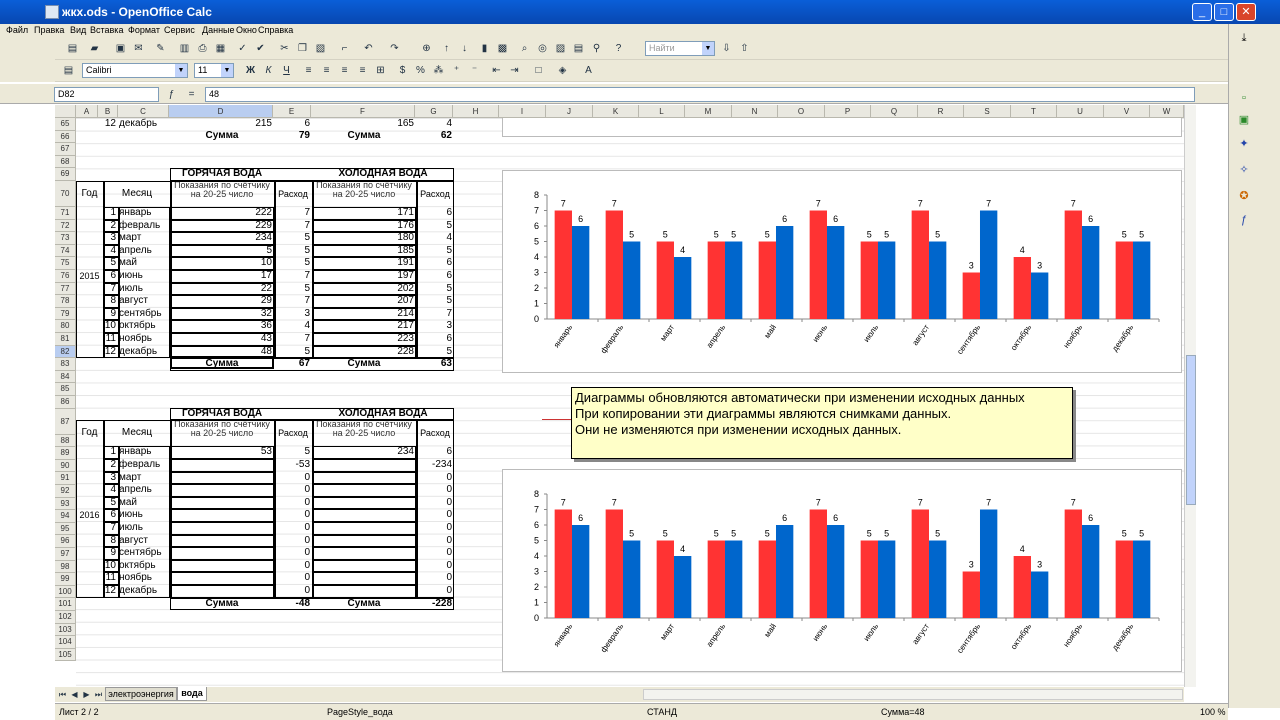  What do you see at coordinates (65, 466) in the screenshot?
I see `row-header: 90` at bounding box center [65, 466].